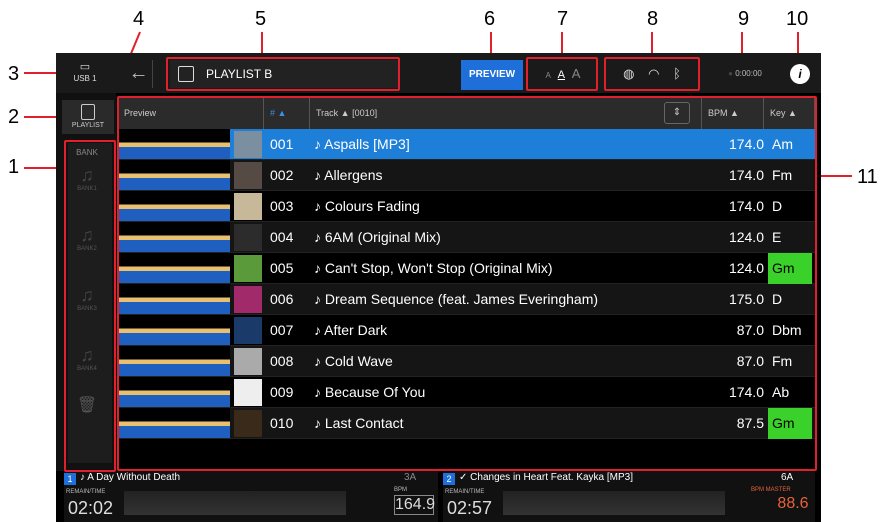 The width and height of the screenshot is (891, 522). Describe the element at coordinates (465, 492) in the screenshot. I see `deck-2-time-label: REMAIN/TIME` at that location.